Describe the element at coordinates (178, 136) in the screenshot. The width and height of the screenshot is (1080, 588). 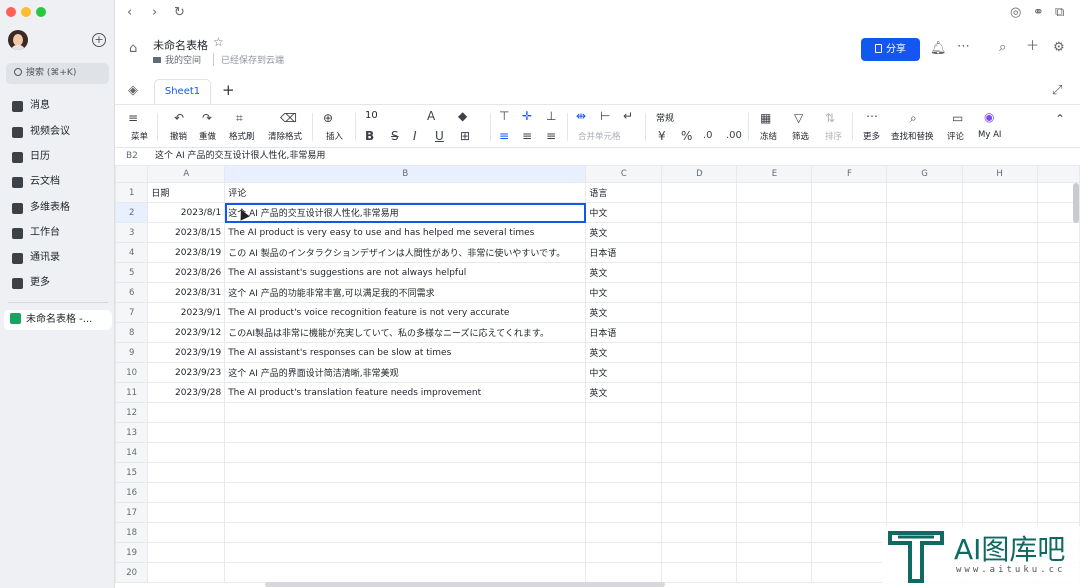
I see `undo-button: 撤销` at that location.